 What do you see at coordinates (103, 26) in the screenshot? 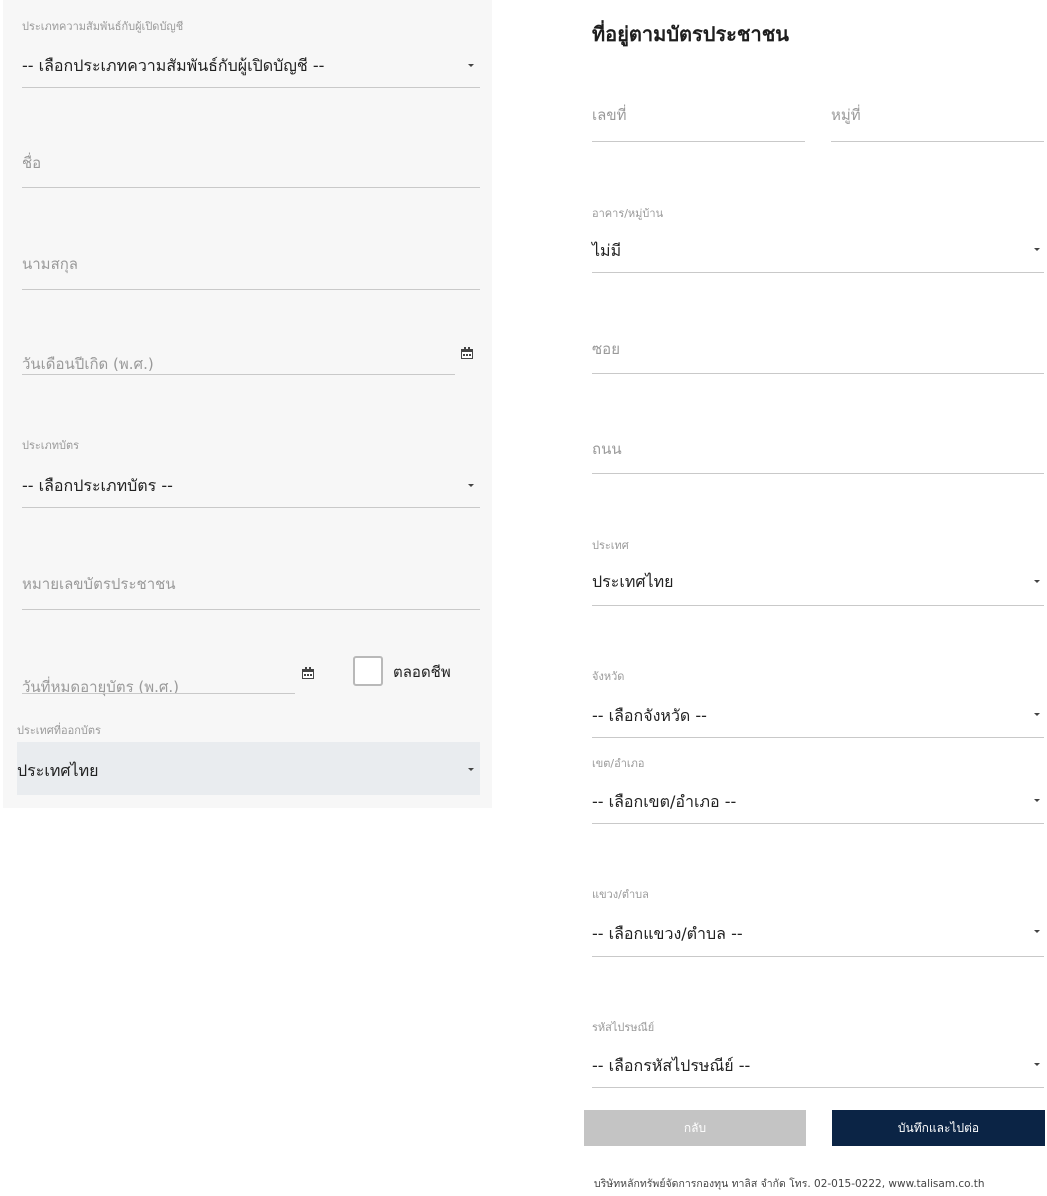
I see `relationship-label: ประเภทความสัมพันธ์กับผู้เปิดบัญชี` at bounding box center [103, 26].